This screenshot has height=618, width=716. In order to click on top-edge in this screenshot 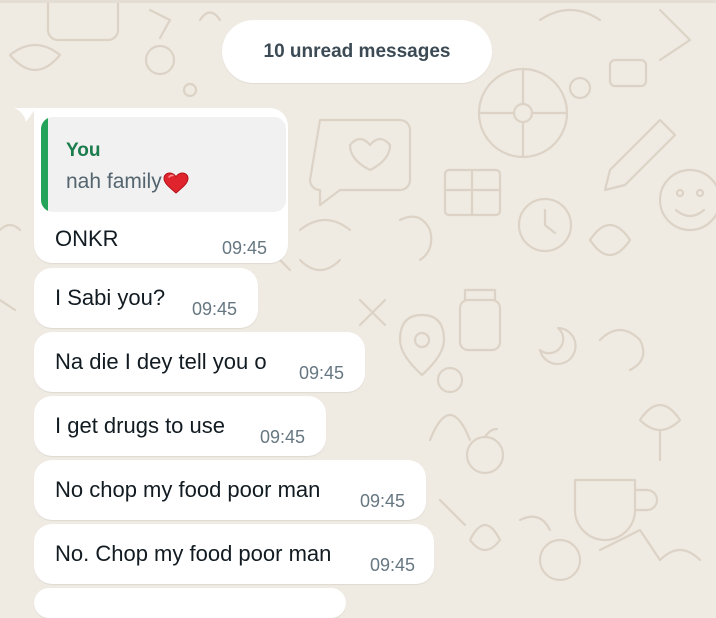, I will do `click(358, 1)`.